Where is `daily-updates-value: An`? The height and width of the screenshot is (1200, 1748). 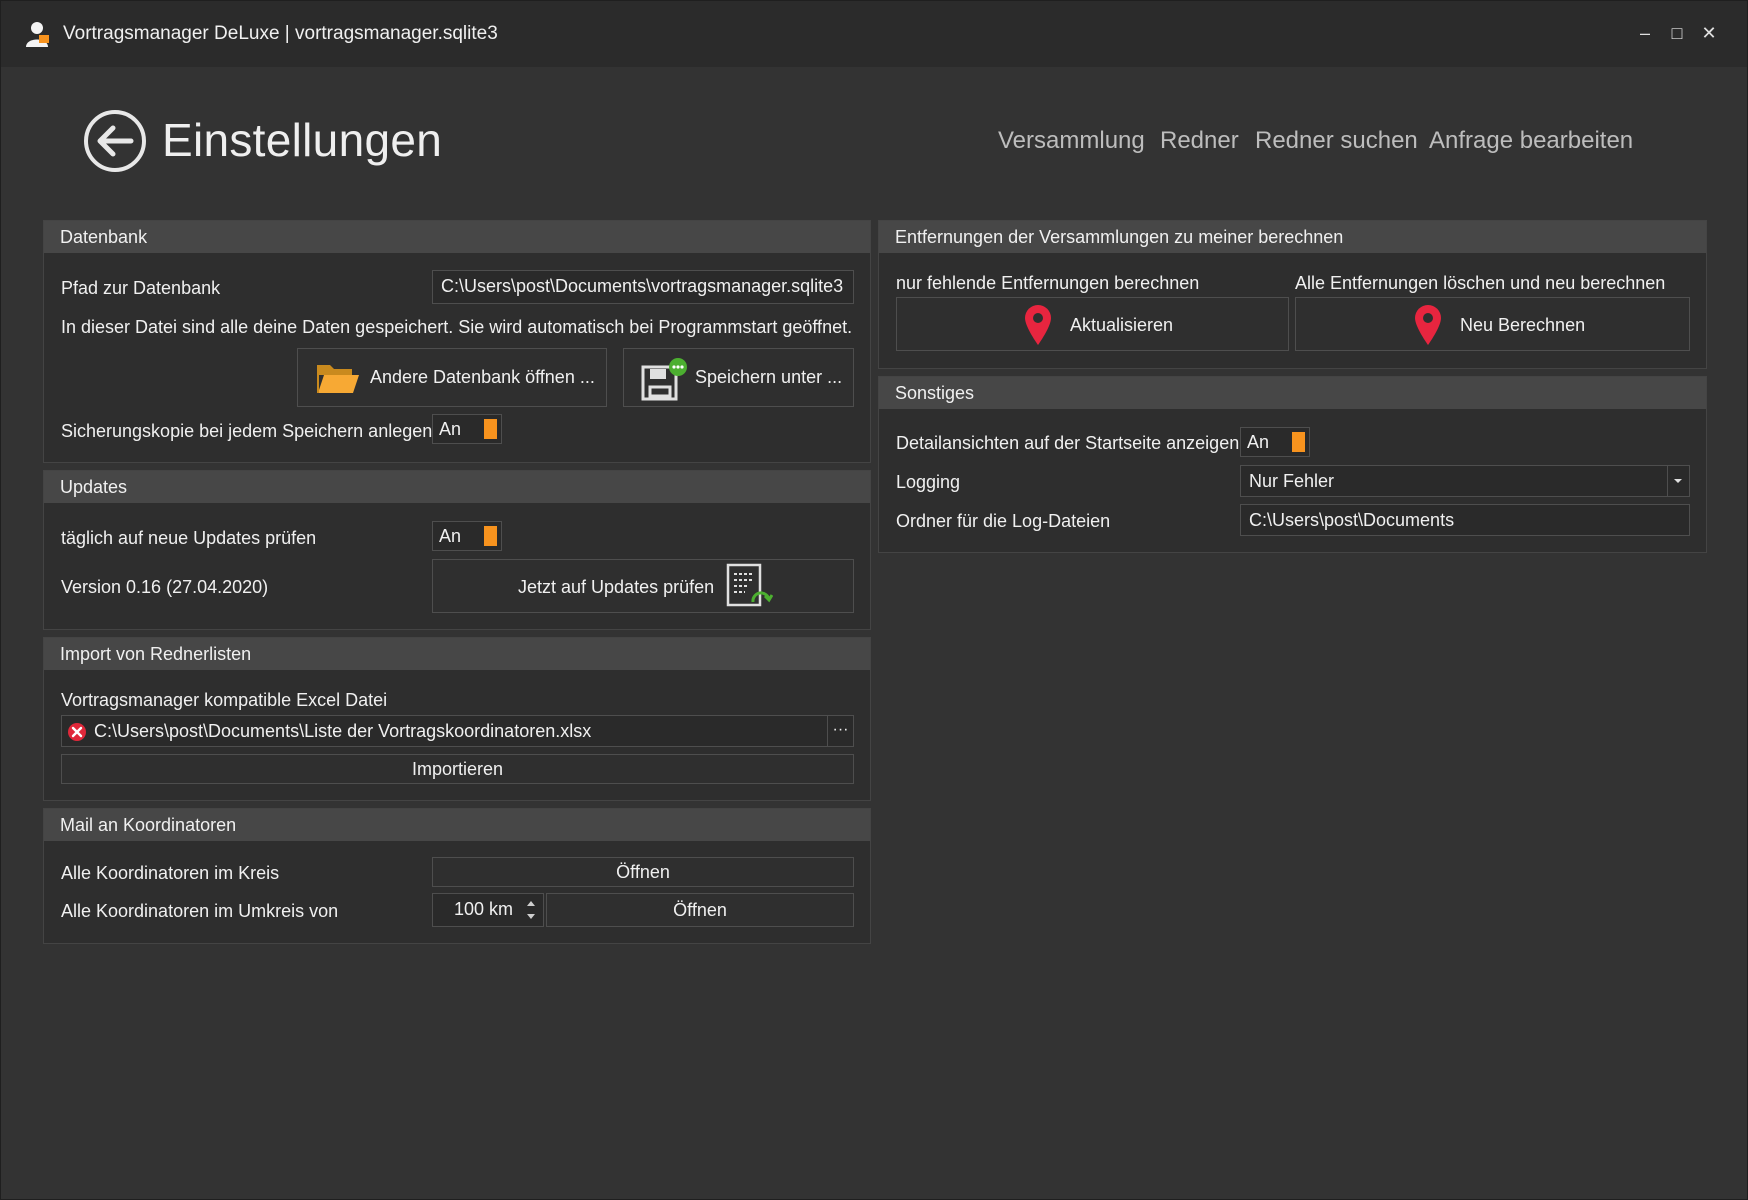
daily-updates-value: An is located at coordinates (450, 536).